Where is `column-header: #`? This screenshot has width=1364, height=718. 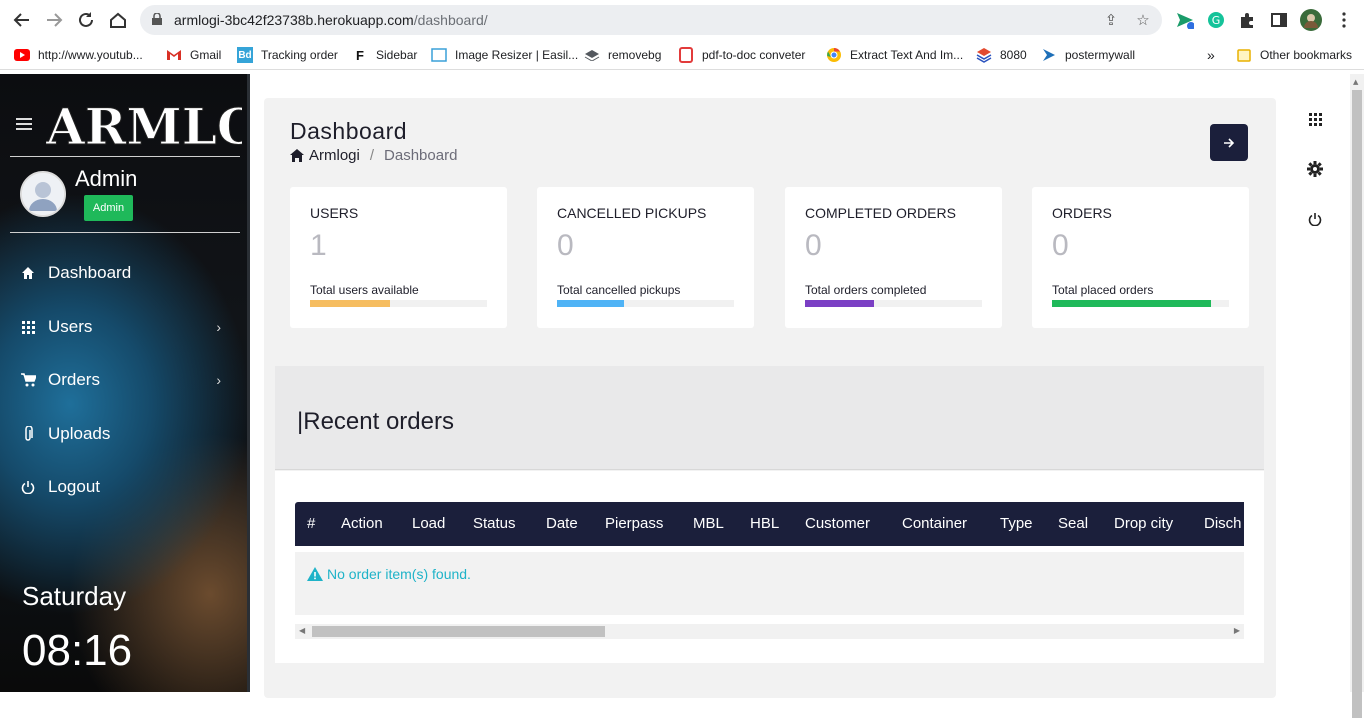
column-header: # is located at coordinates (311, 523).